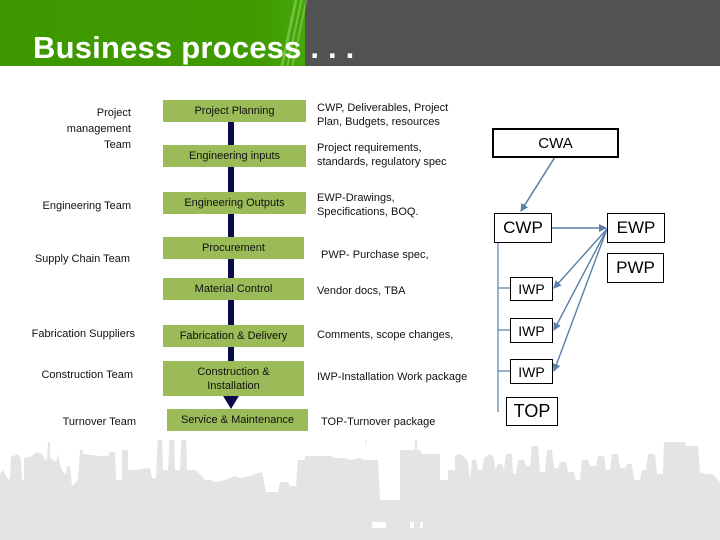 This screenshot has height=540, width=720. Describe the element at coordinates (538, 184) in the screenshot. I see `connector-cwa-to-cwp` at that location.